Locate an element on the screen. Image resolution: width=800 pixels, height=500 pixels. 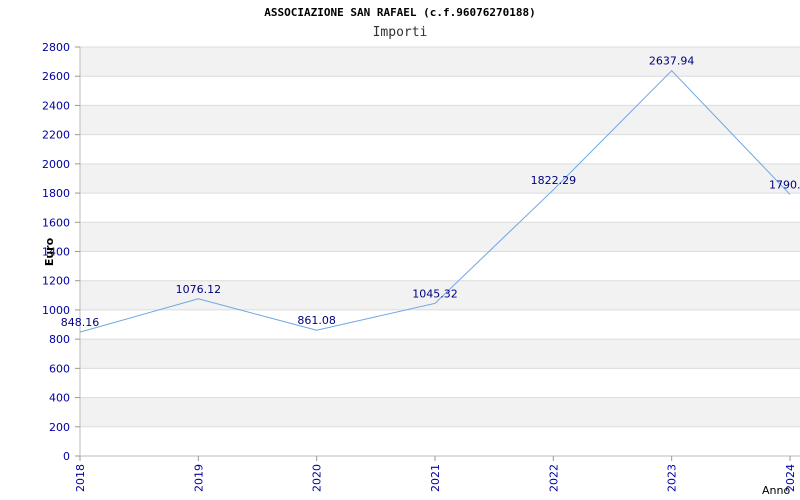
x-tick-label: 2018 is located at coordinates (80, 478).